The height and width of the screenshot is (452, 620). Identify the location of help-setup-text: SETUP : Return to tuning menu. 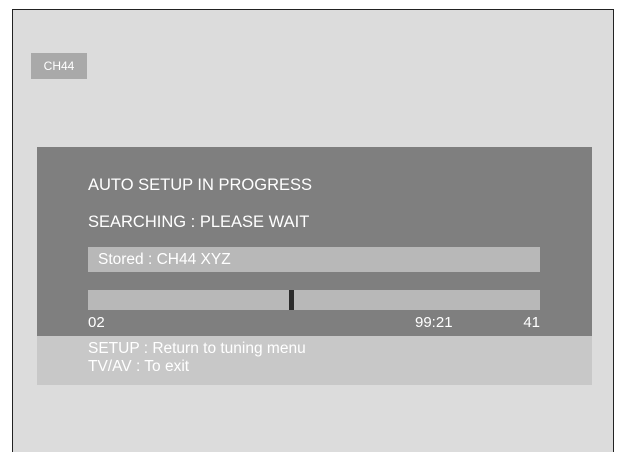
(197, 348).